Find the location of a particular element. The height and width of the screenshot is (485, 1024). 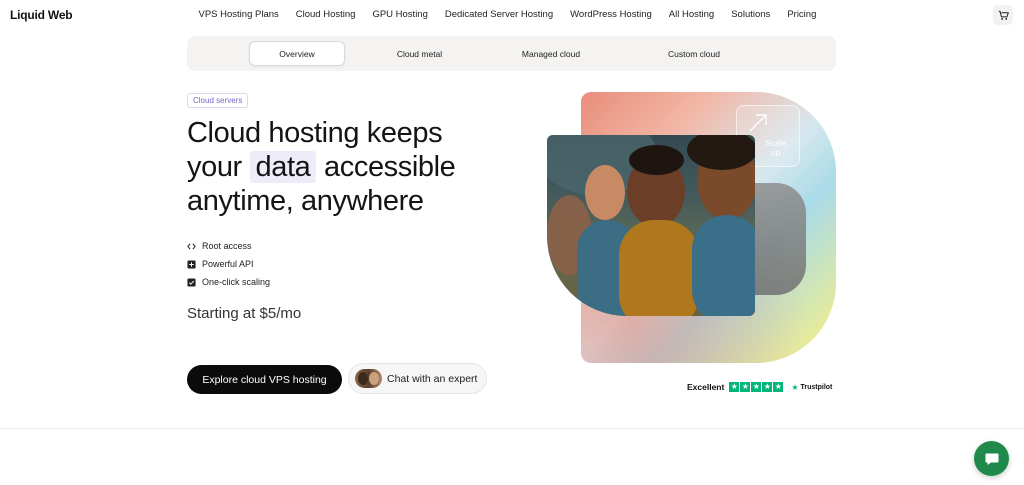

arrow-up-right-icon is located at coordinates (758, 123).